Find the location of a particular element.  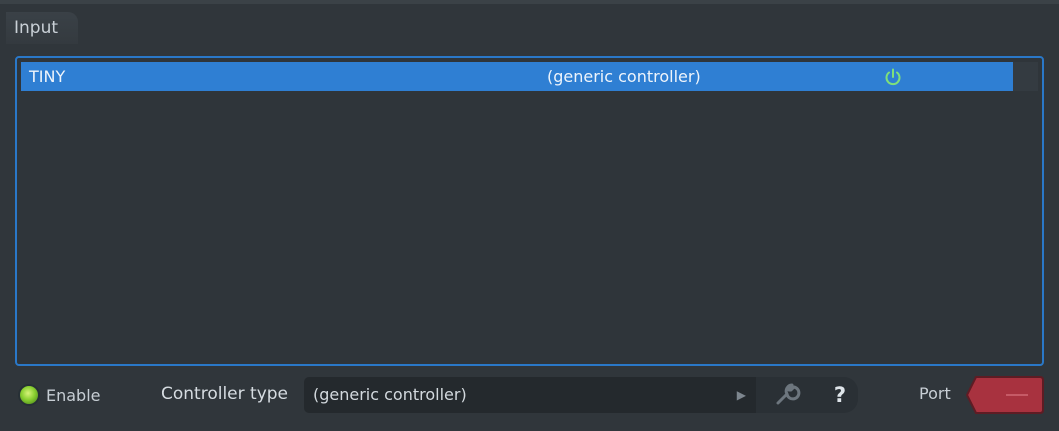

port-selector is located at coordinates (1005, 395).